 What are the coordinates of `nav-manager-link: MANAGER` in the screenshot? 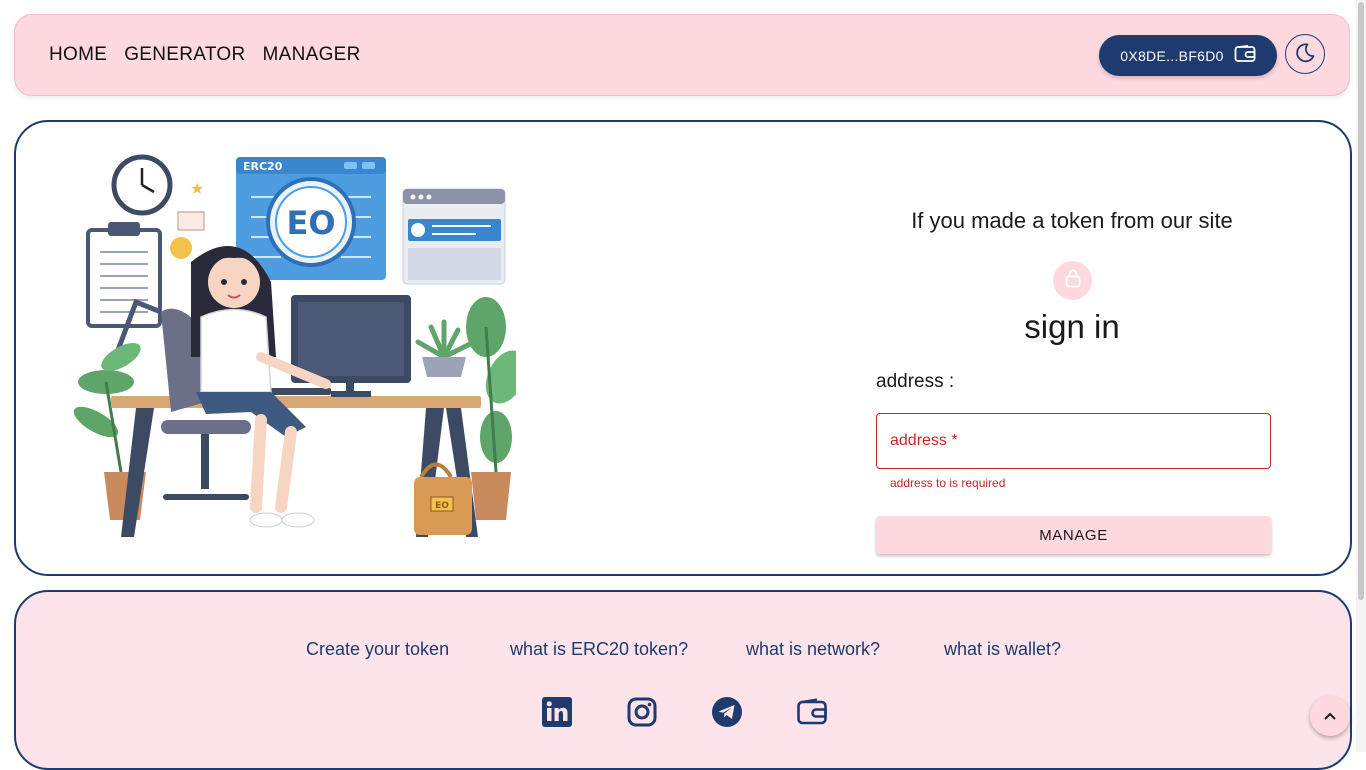 It's located at (312, 55).